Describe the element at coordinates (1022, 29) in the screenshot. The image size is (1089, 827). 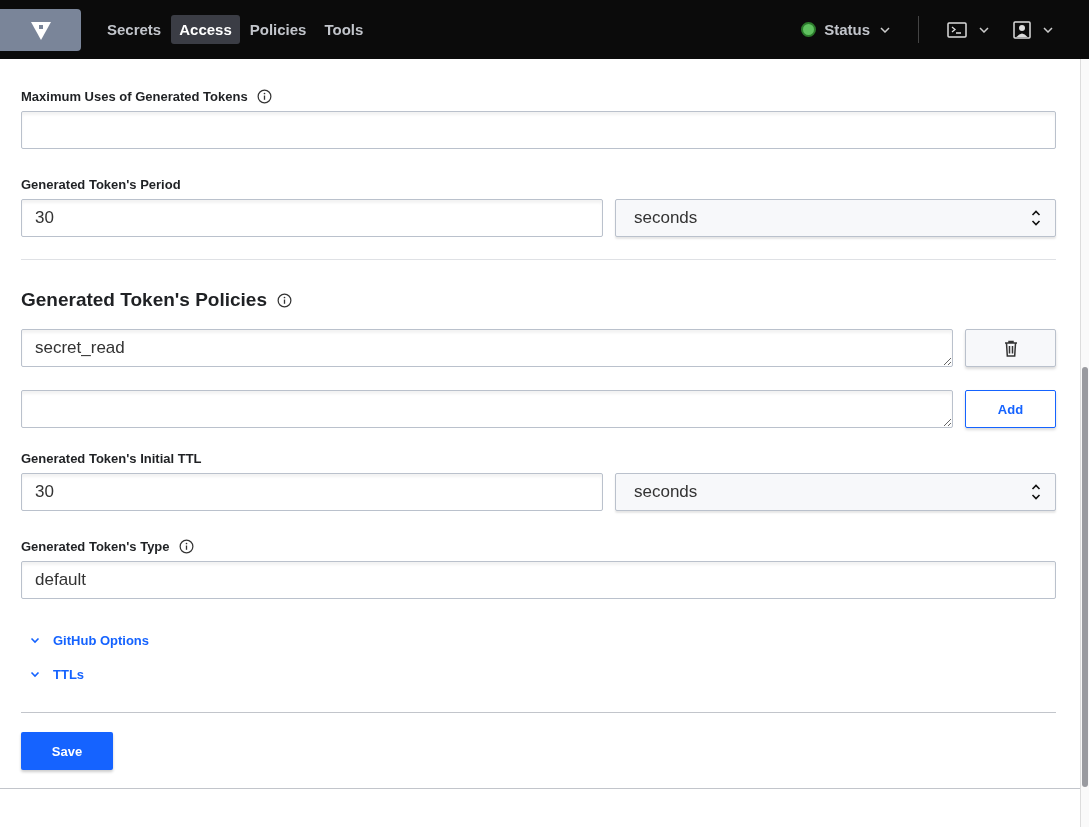
I see `user-icon` at that location.